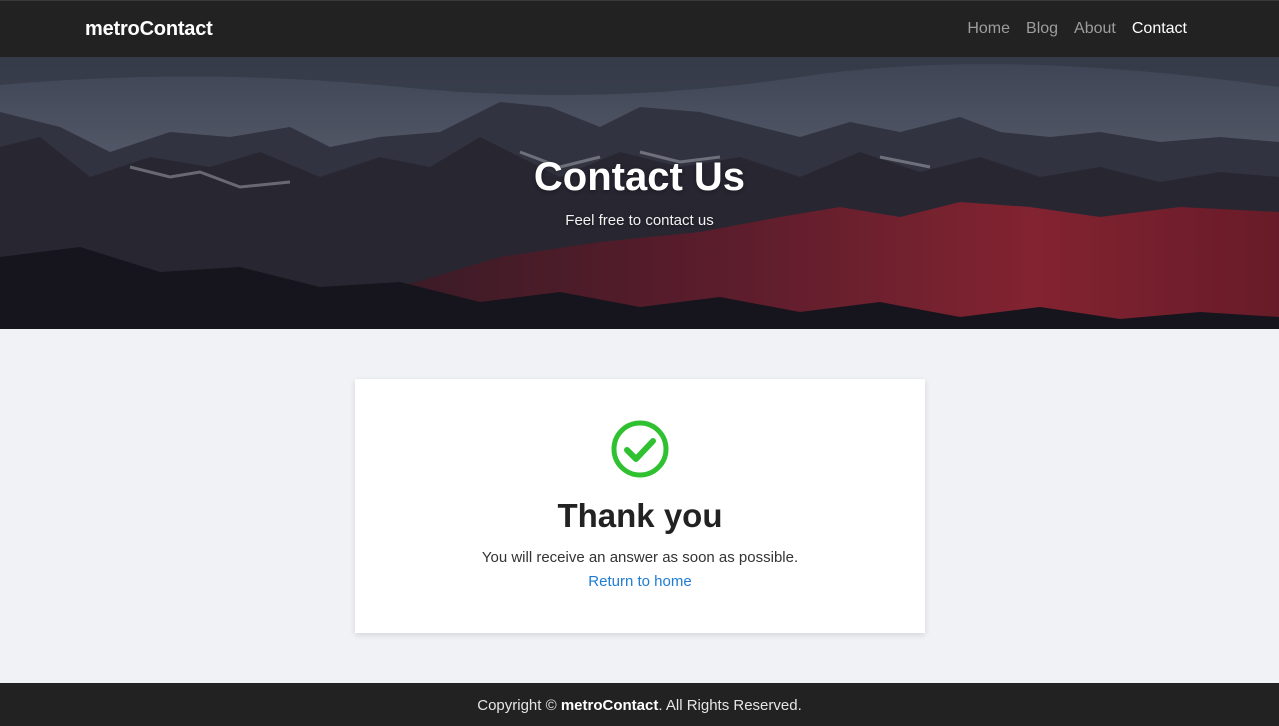 This screenshot has width=1279, height=726. I want to click on page-subtitle: Feel free to contact us, so click(639, 220).